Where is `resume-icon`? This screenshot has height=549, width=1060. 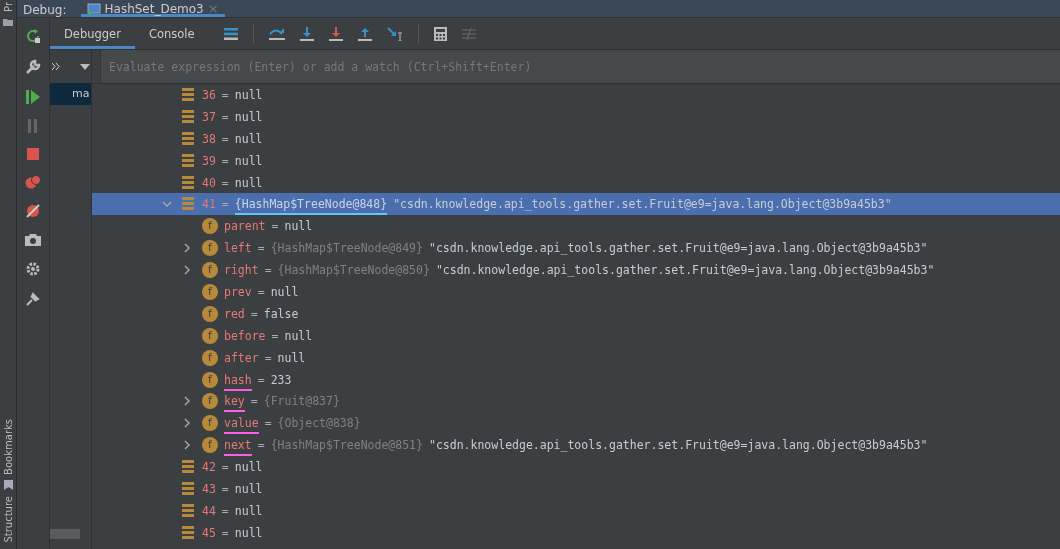
resume-icon is located at coordinates (33, 97).